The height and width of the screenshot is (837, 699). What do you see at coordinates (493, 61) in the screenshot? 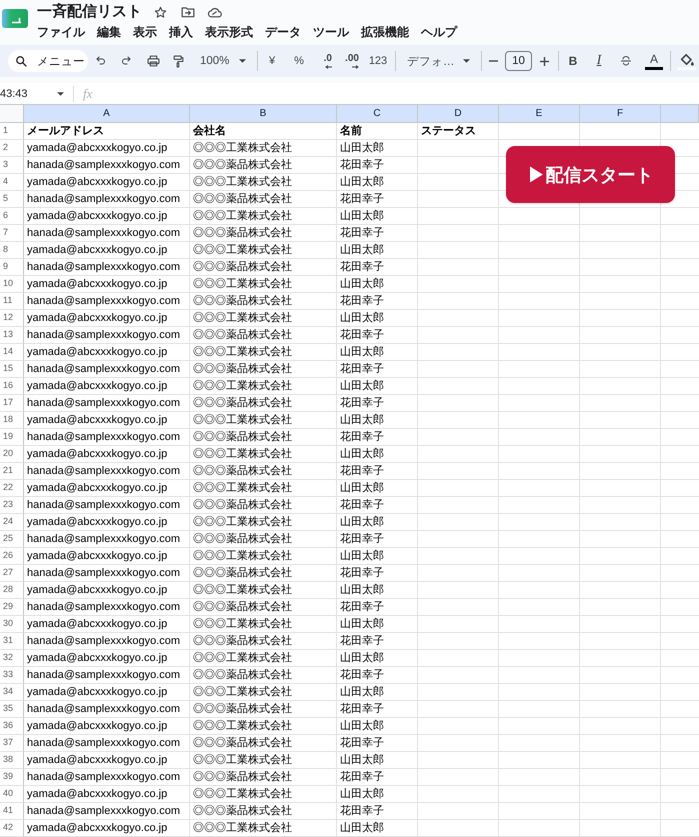
I see `minus-icon` at bounding box center [493, 61].